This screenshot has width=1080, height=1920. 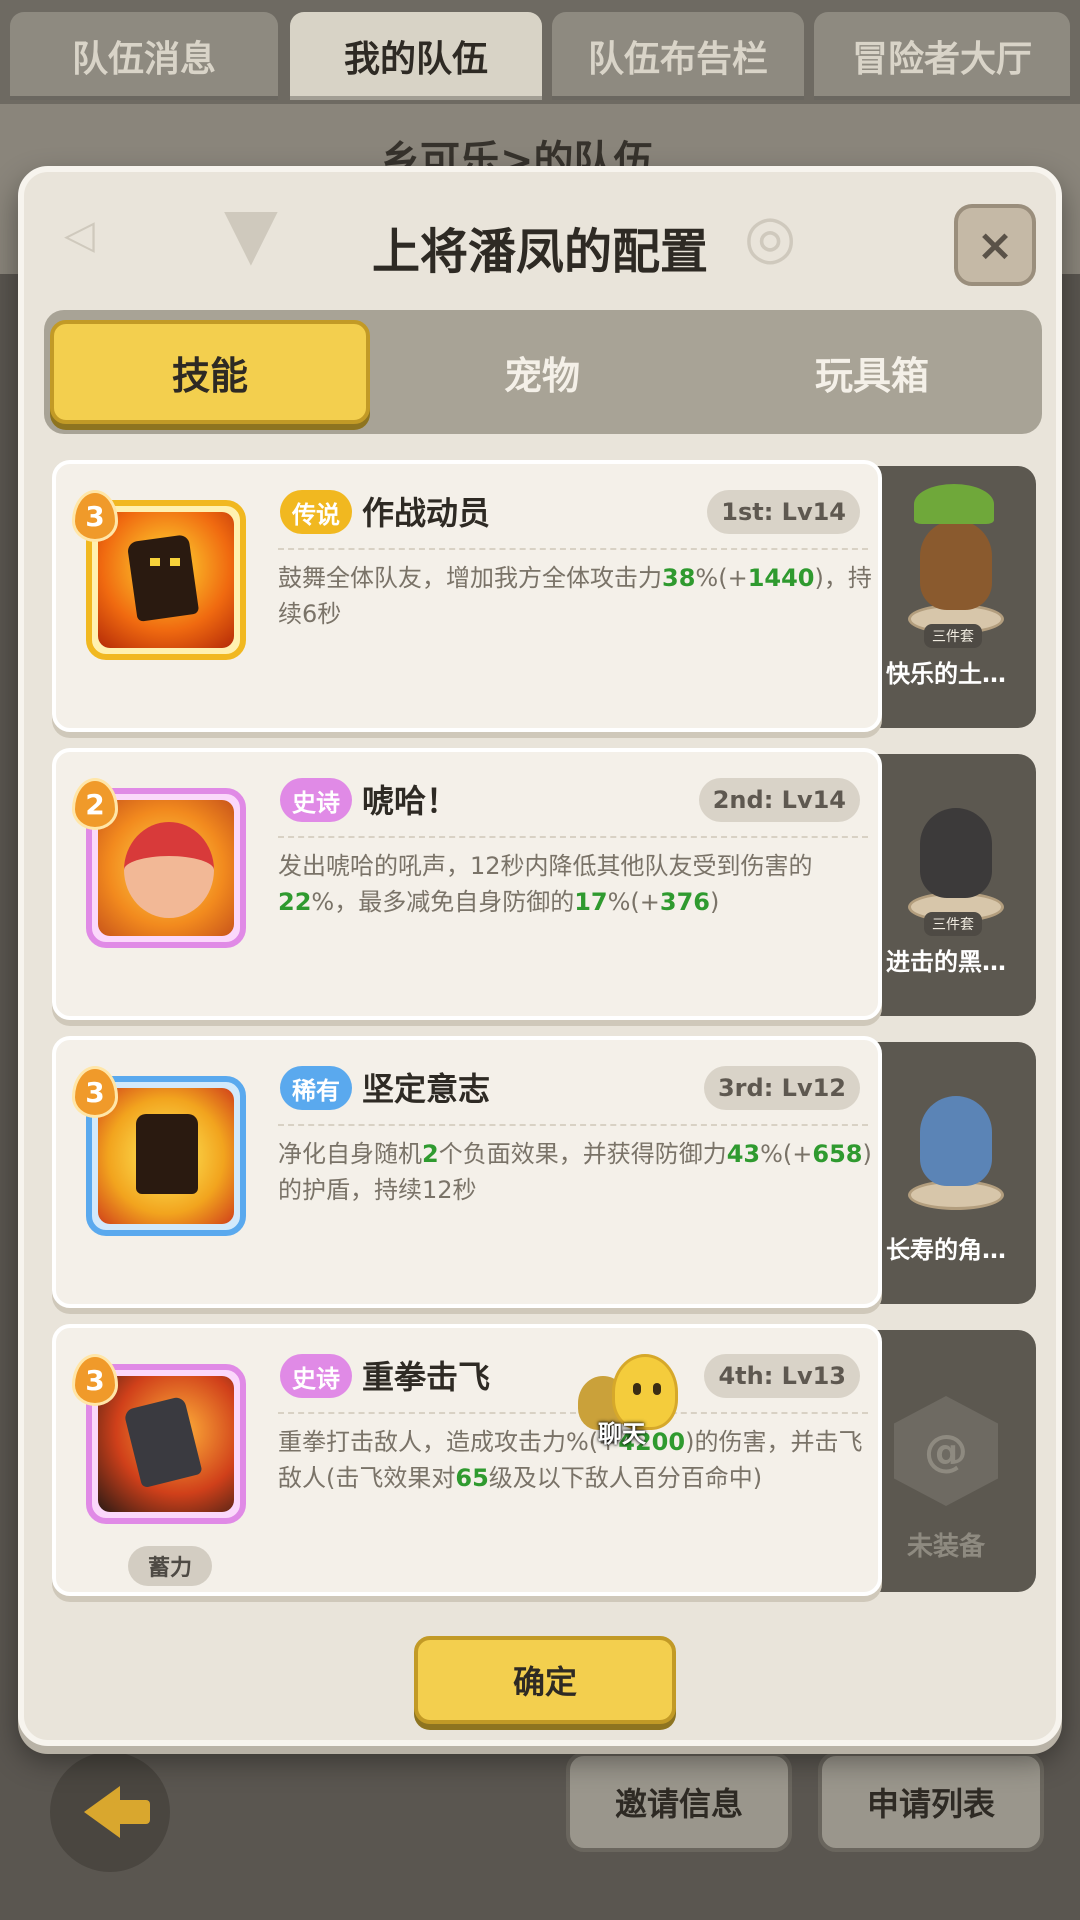 I want to click on confirm-button: 确定, so click(x=545, y=1680).